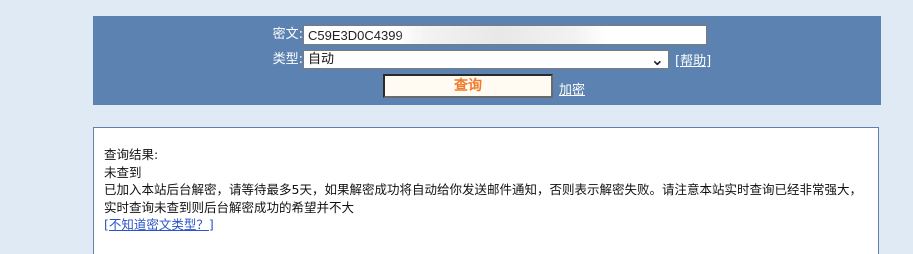 The width and height of the screenshot is (913, 254). What do you see at coordinates (287, 34) in the screenshot?
I see `cipher-label: 密文:` at bounding box center [287, 34].